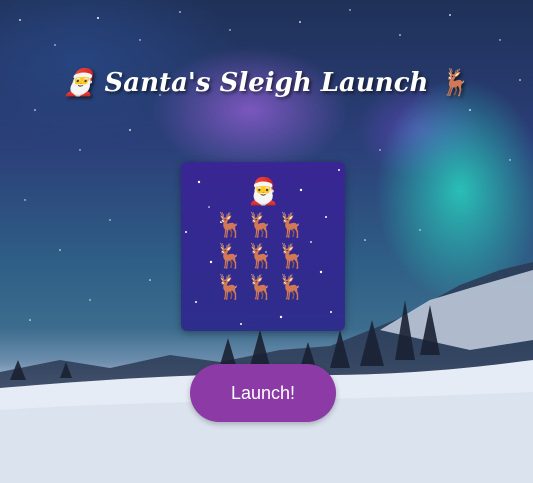 The width and height of the screenshot is (533, 483). I want to click on game-board: 🎅 🦌 🦌 🦌 🦌 🦌 🦌 🦌 🦌 🦌, so click(263, 246).